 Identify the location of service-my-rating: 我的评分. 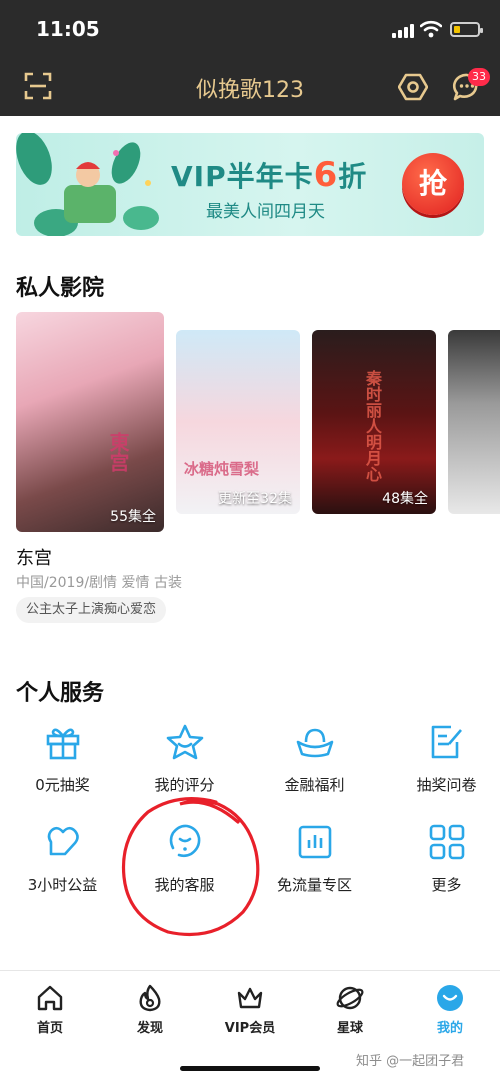
(184, 758).